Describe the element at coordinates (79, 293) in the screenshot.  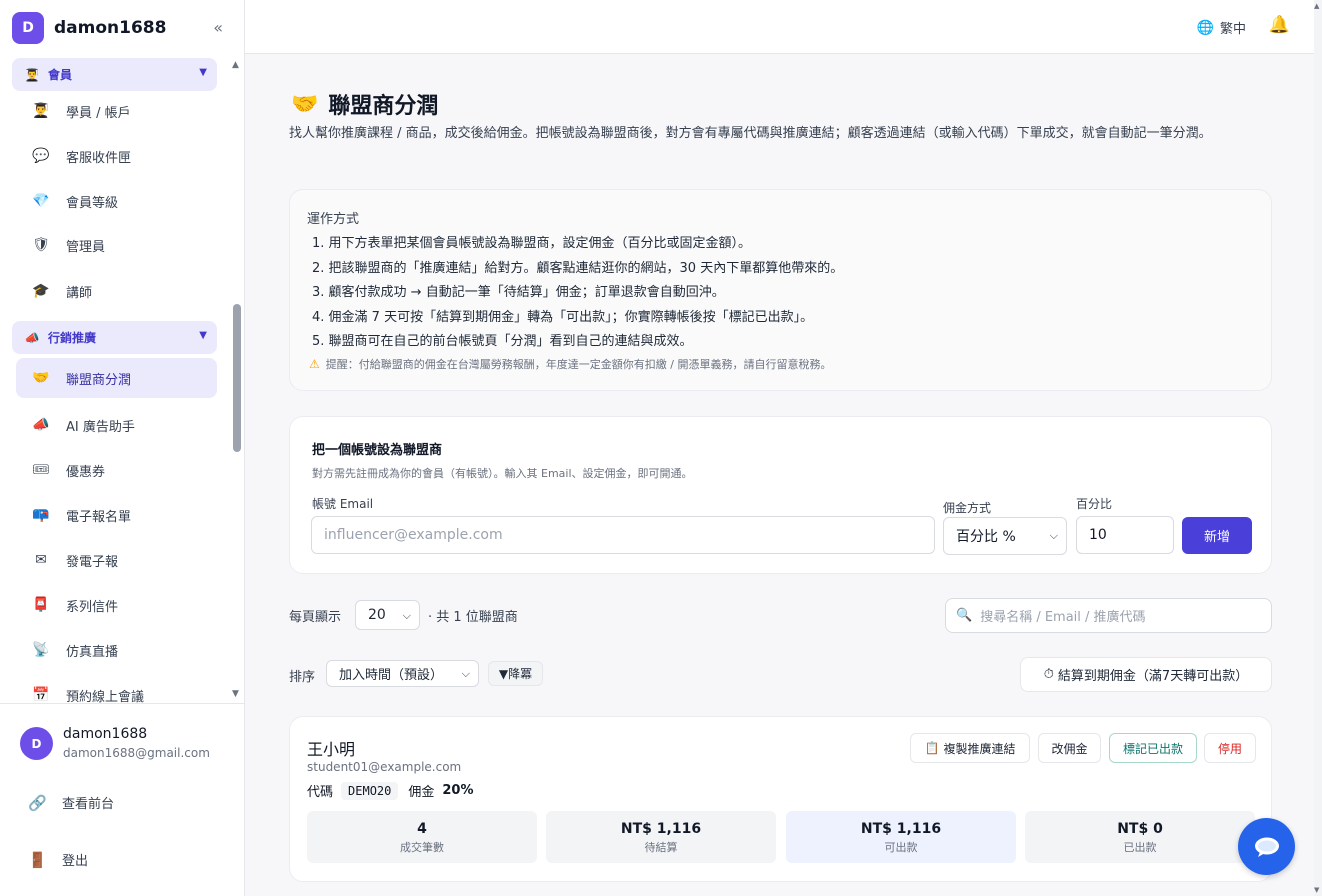
I see `sidebar-item-label: 講師` at that location.